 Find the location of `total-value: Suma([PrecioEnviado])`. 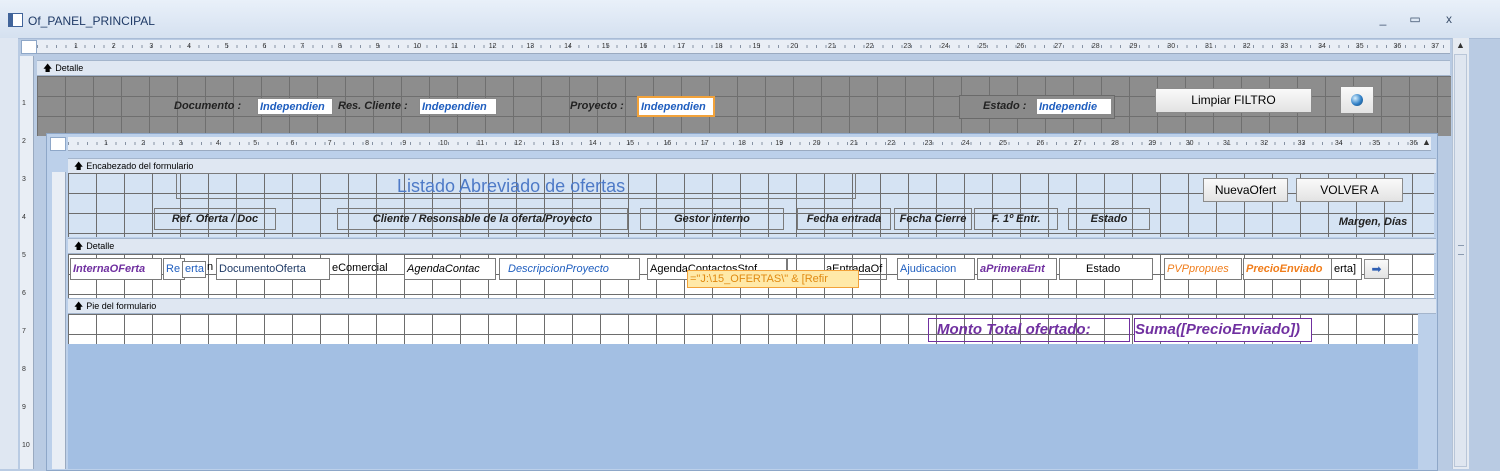

total-value: Suma([PrecioEnviado]) is located at coordinates (1223, 330).